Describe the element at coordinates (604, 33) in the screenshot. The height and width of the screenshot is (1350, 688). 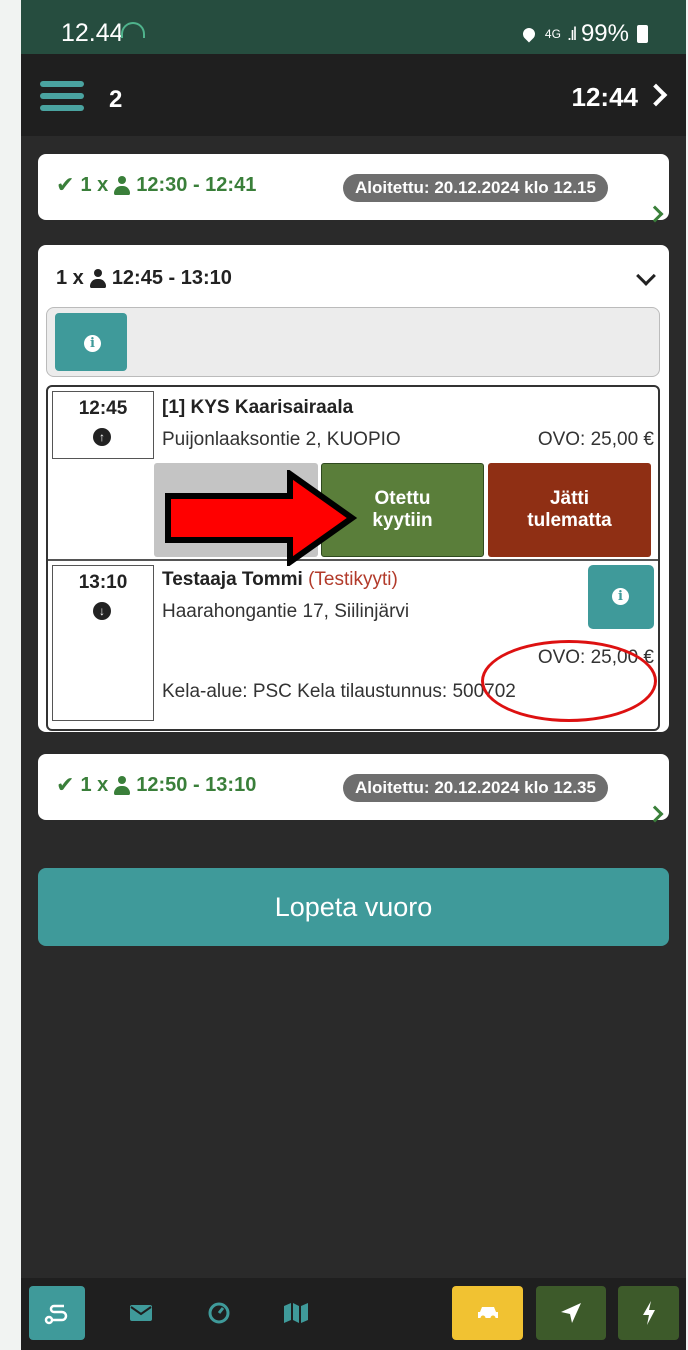
I see `battery-percent: 99%` at that location.